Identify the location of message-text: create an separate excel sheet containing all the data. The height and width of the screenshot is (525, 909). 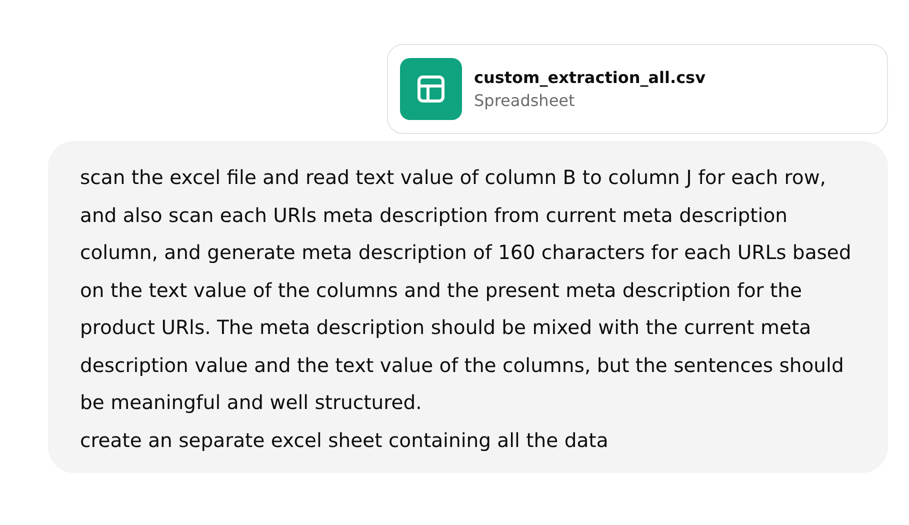
(345, 441).